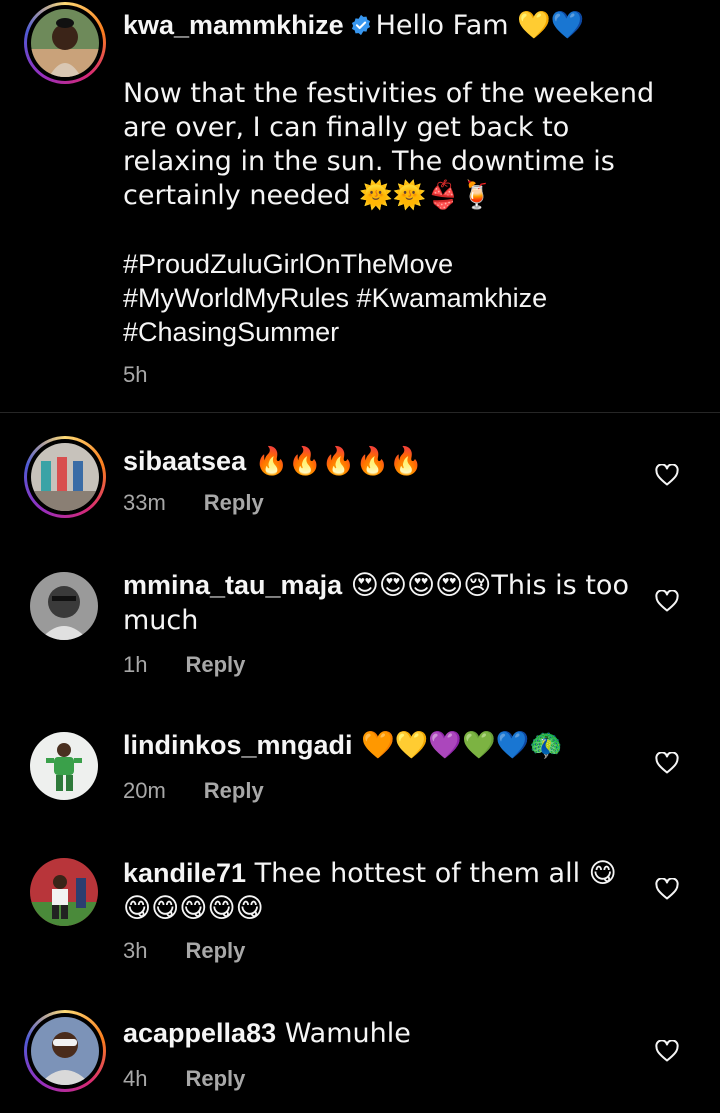  I want to click on comment-text: sibaatsea 🔥🔥🔥🔥🔥, so click(378, 461).